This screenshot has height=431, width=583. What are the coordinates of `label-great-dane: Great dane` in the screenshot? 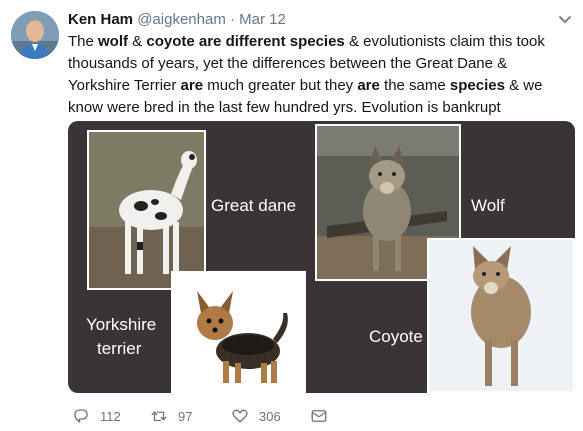 It's located at (254, 205).